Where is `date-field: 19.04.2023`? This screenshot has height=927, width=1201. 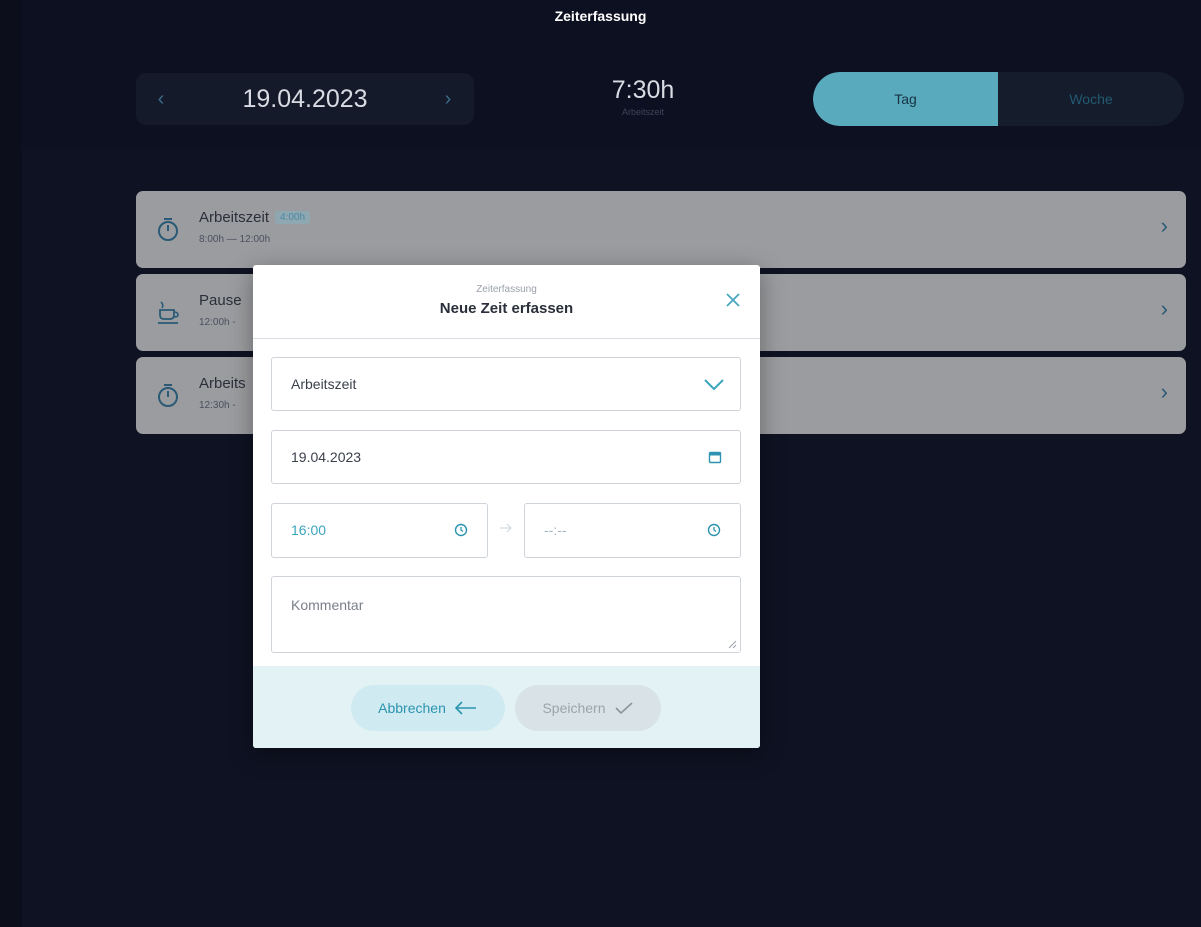
date-field: 19.04.2023 is located at coordinates (506, 457).